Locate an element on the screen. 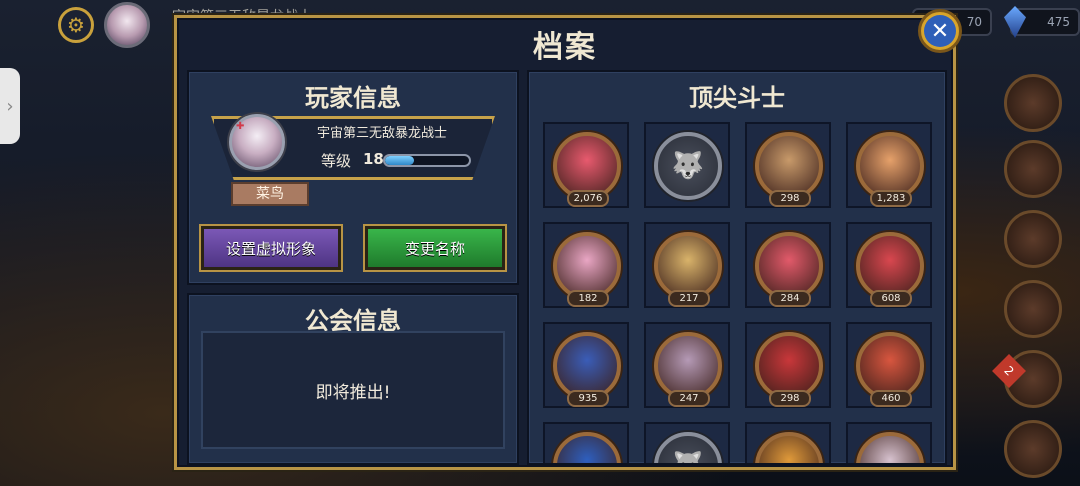  fighter-card: 182 is located at coordinates (586, 265).